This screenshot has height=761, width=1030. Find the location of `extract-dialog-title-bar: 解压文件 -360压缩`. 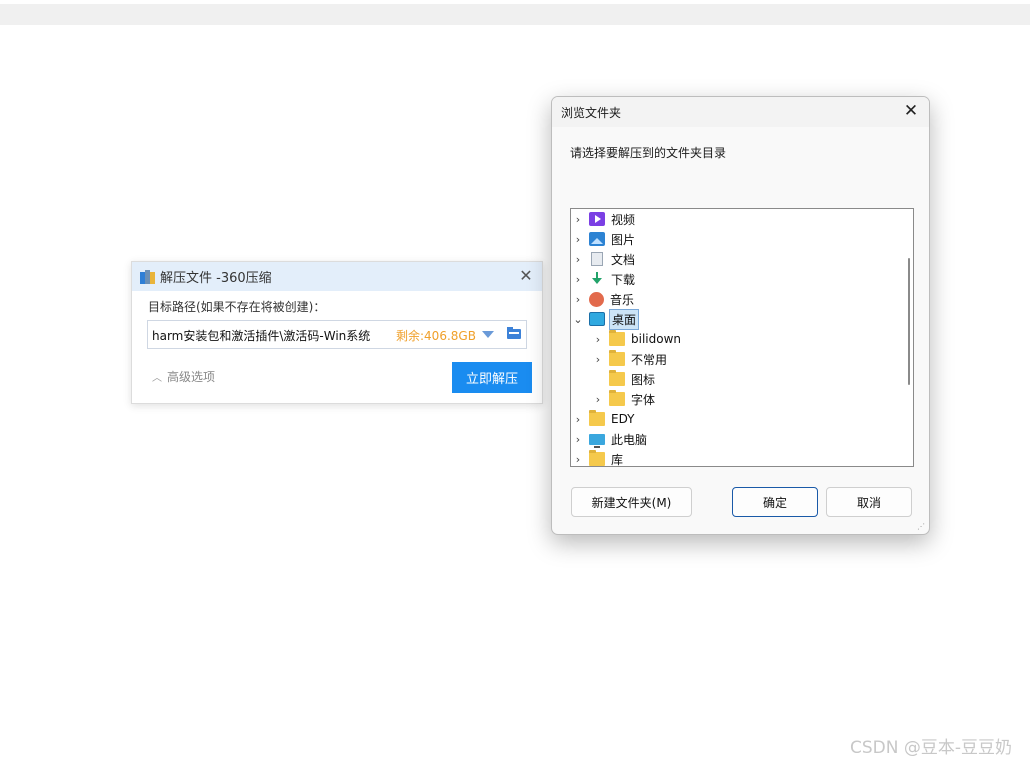

extract-dialog-title-bar: 解压文件 -360压缩 is located at coordinates (337, 276).